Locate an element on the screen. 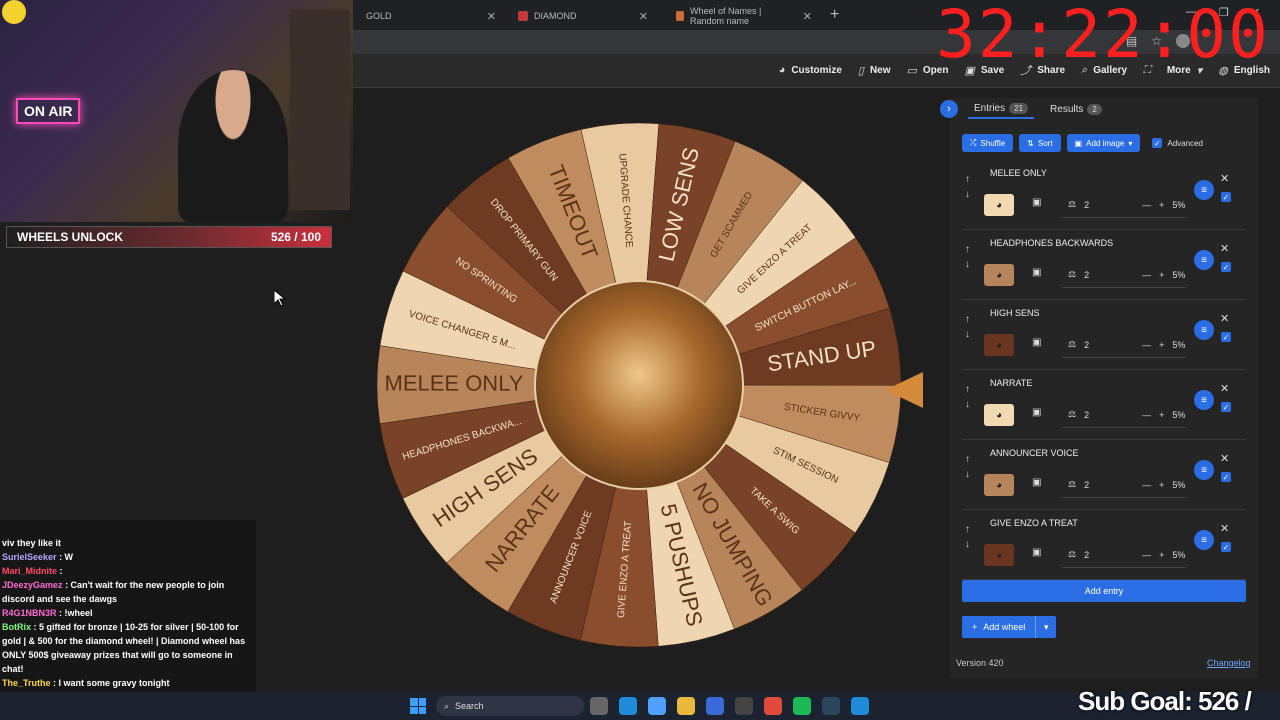 This screenshot has height=720, width=1280. shuffle-button: ⤮ Shuffle is located at coordinates (988, 143).